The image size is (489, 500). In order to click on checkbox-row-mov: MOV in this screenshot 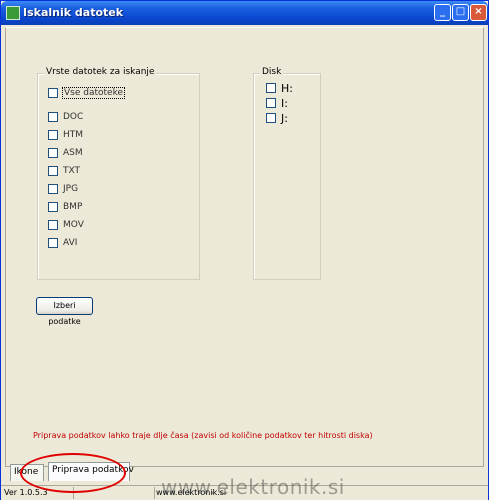, I will do `click(66, 225)`.